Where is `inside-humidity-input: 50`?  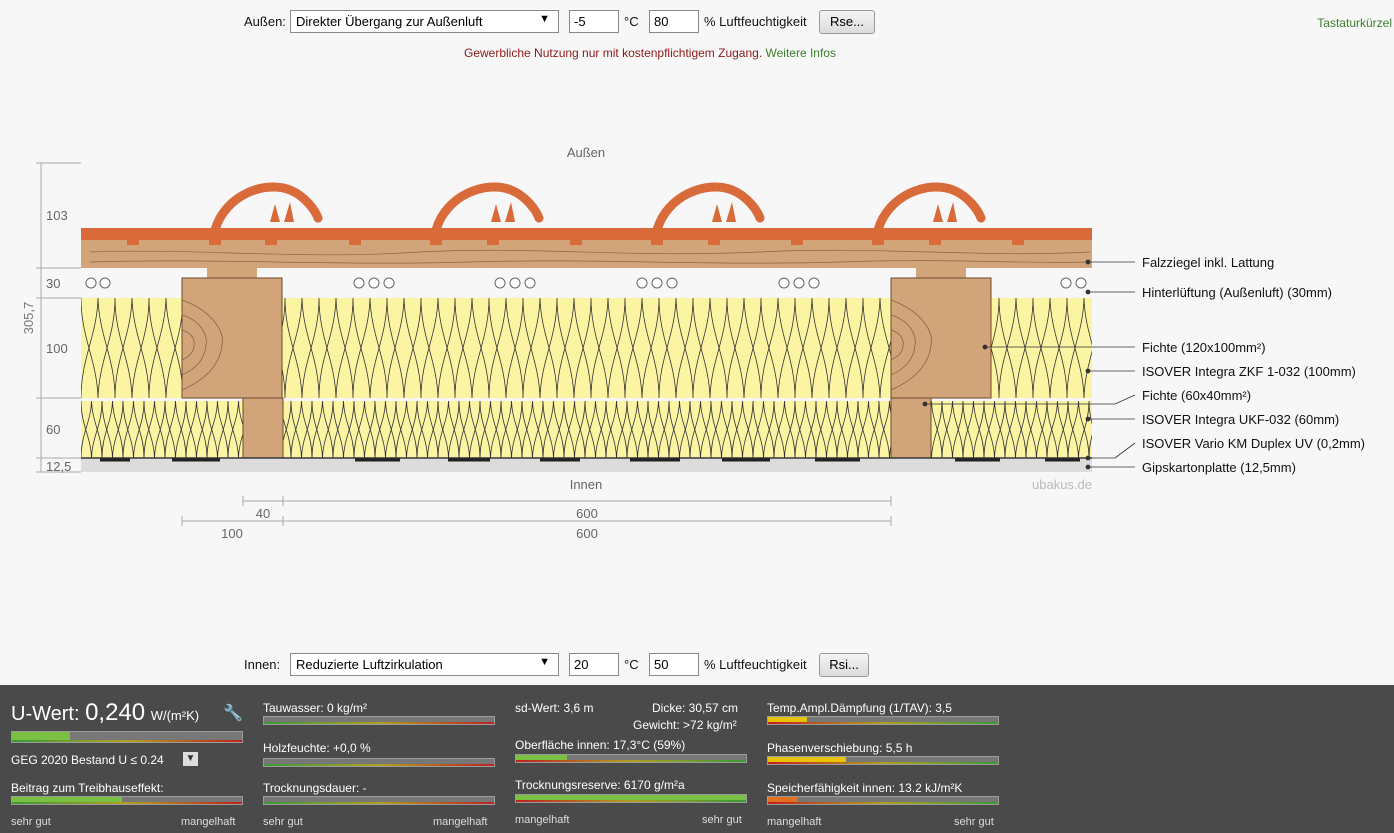 inside-humidity-input: 50 is located at coordinates (674, 664).